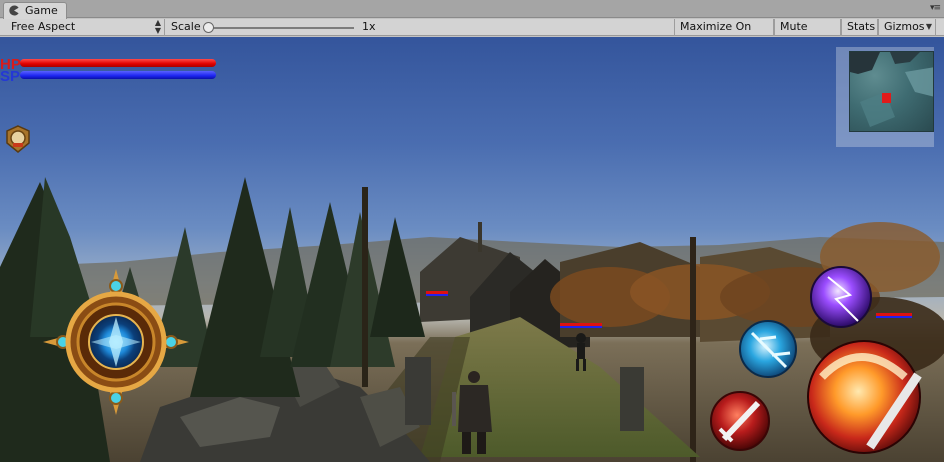 This screenshot has height=462, width=944. Describe the element at coordinates (935, 8) in the screenshot. I see `more-menu-icon: ▾≡` at that location.